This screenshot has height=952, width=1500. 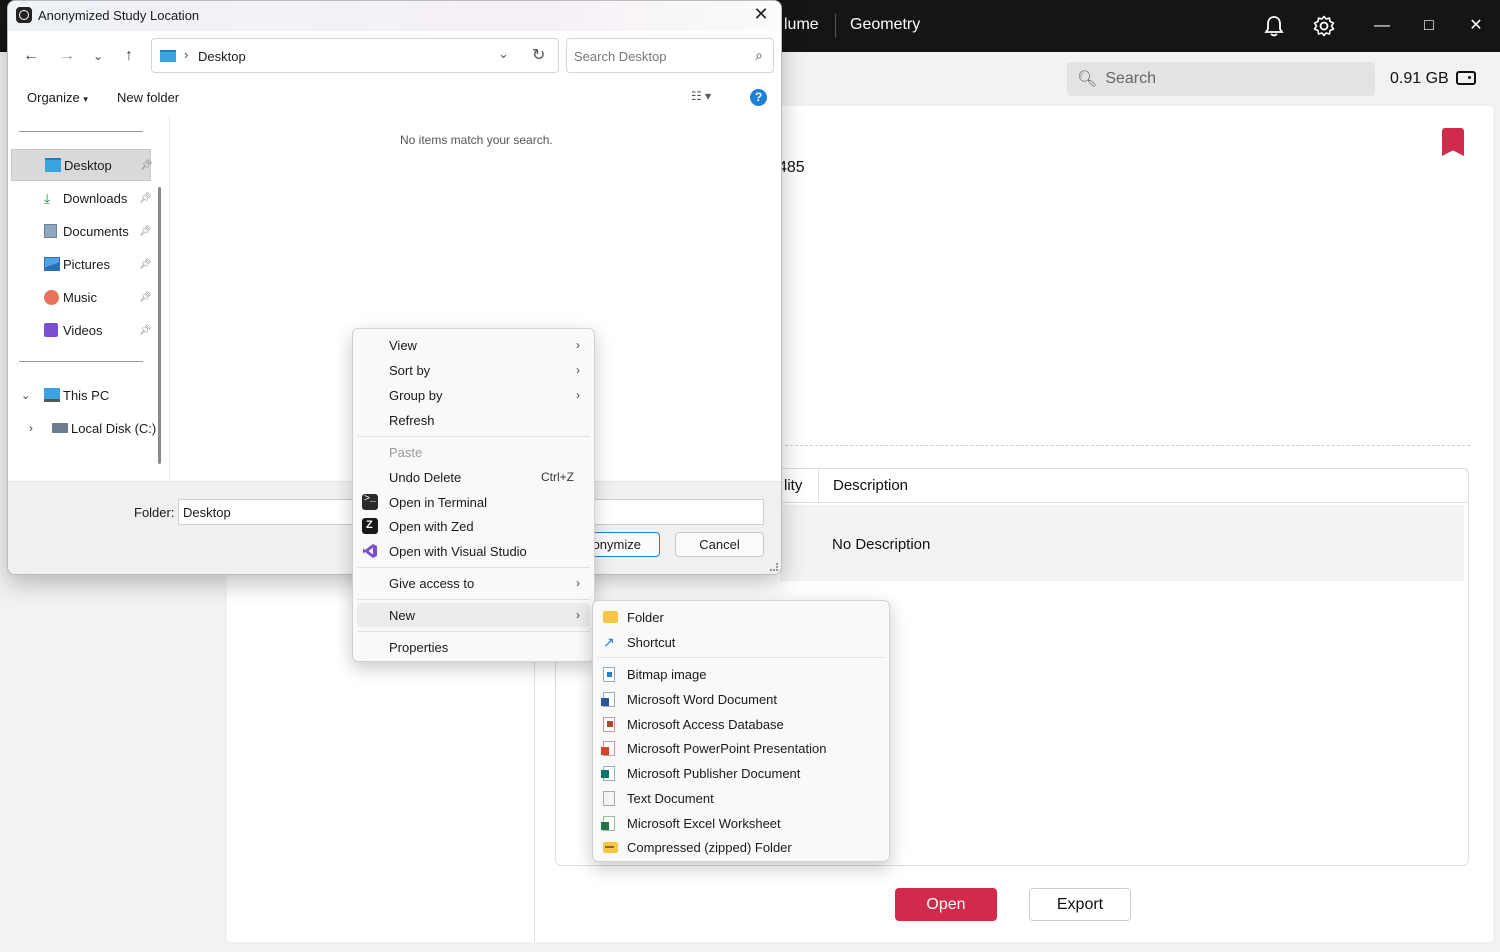 I want to click on nav-item-documents: Documents 📌︎, so click(x=81, y=231).